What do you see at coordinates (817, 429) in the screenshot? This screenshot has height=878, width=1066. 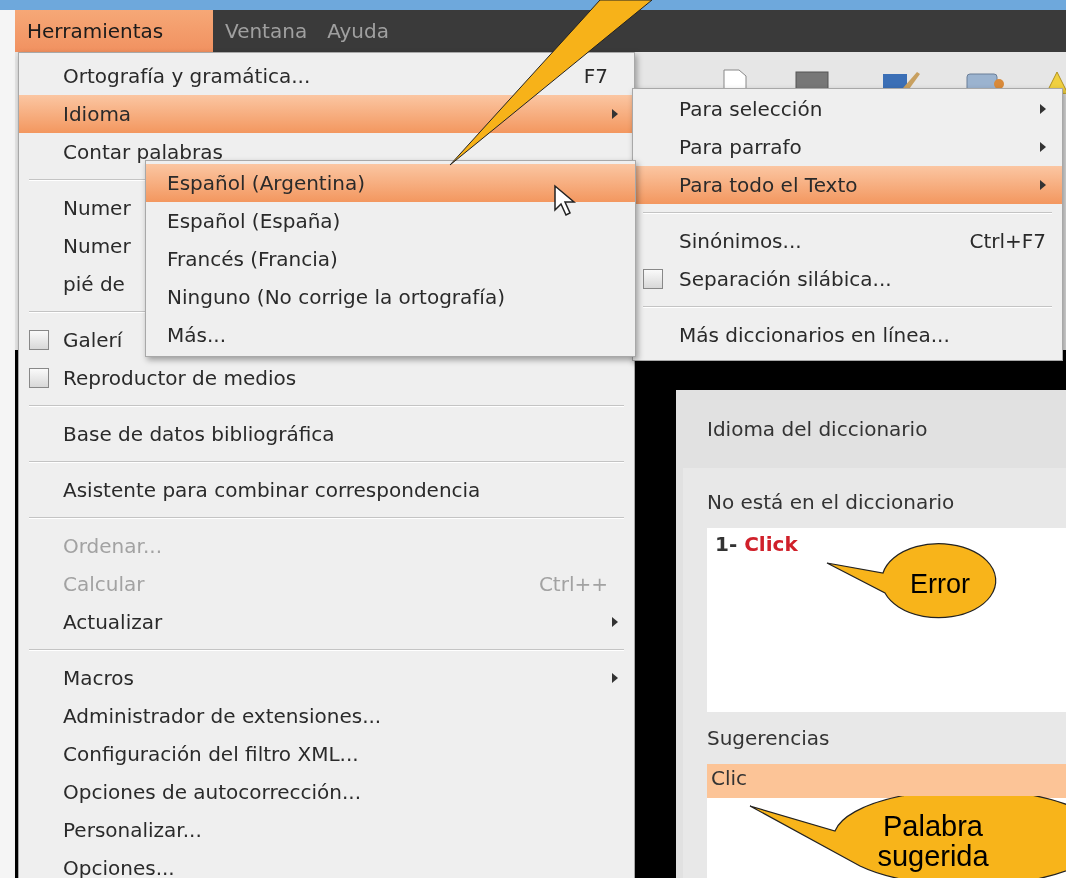 I see `dictionary-language-label: Idioma del diccionario` at bounding box center [817, 429].